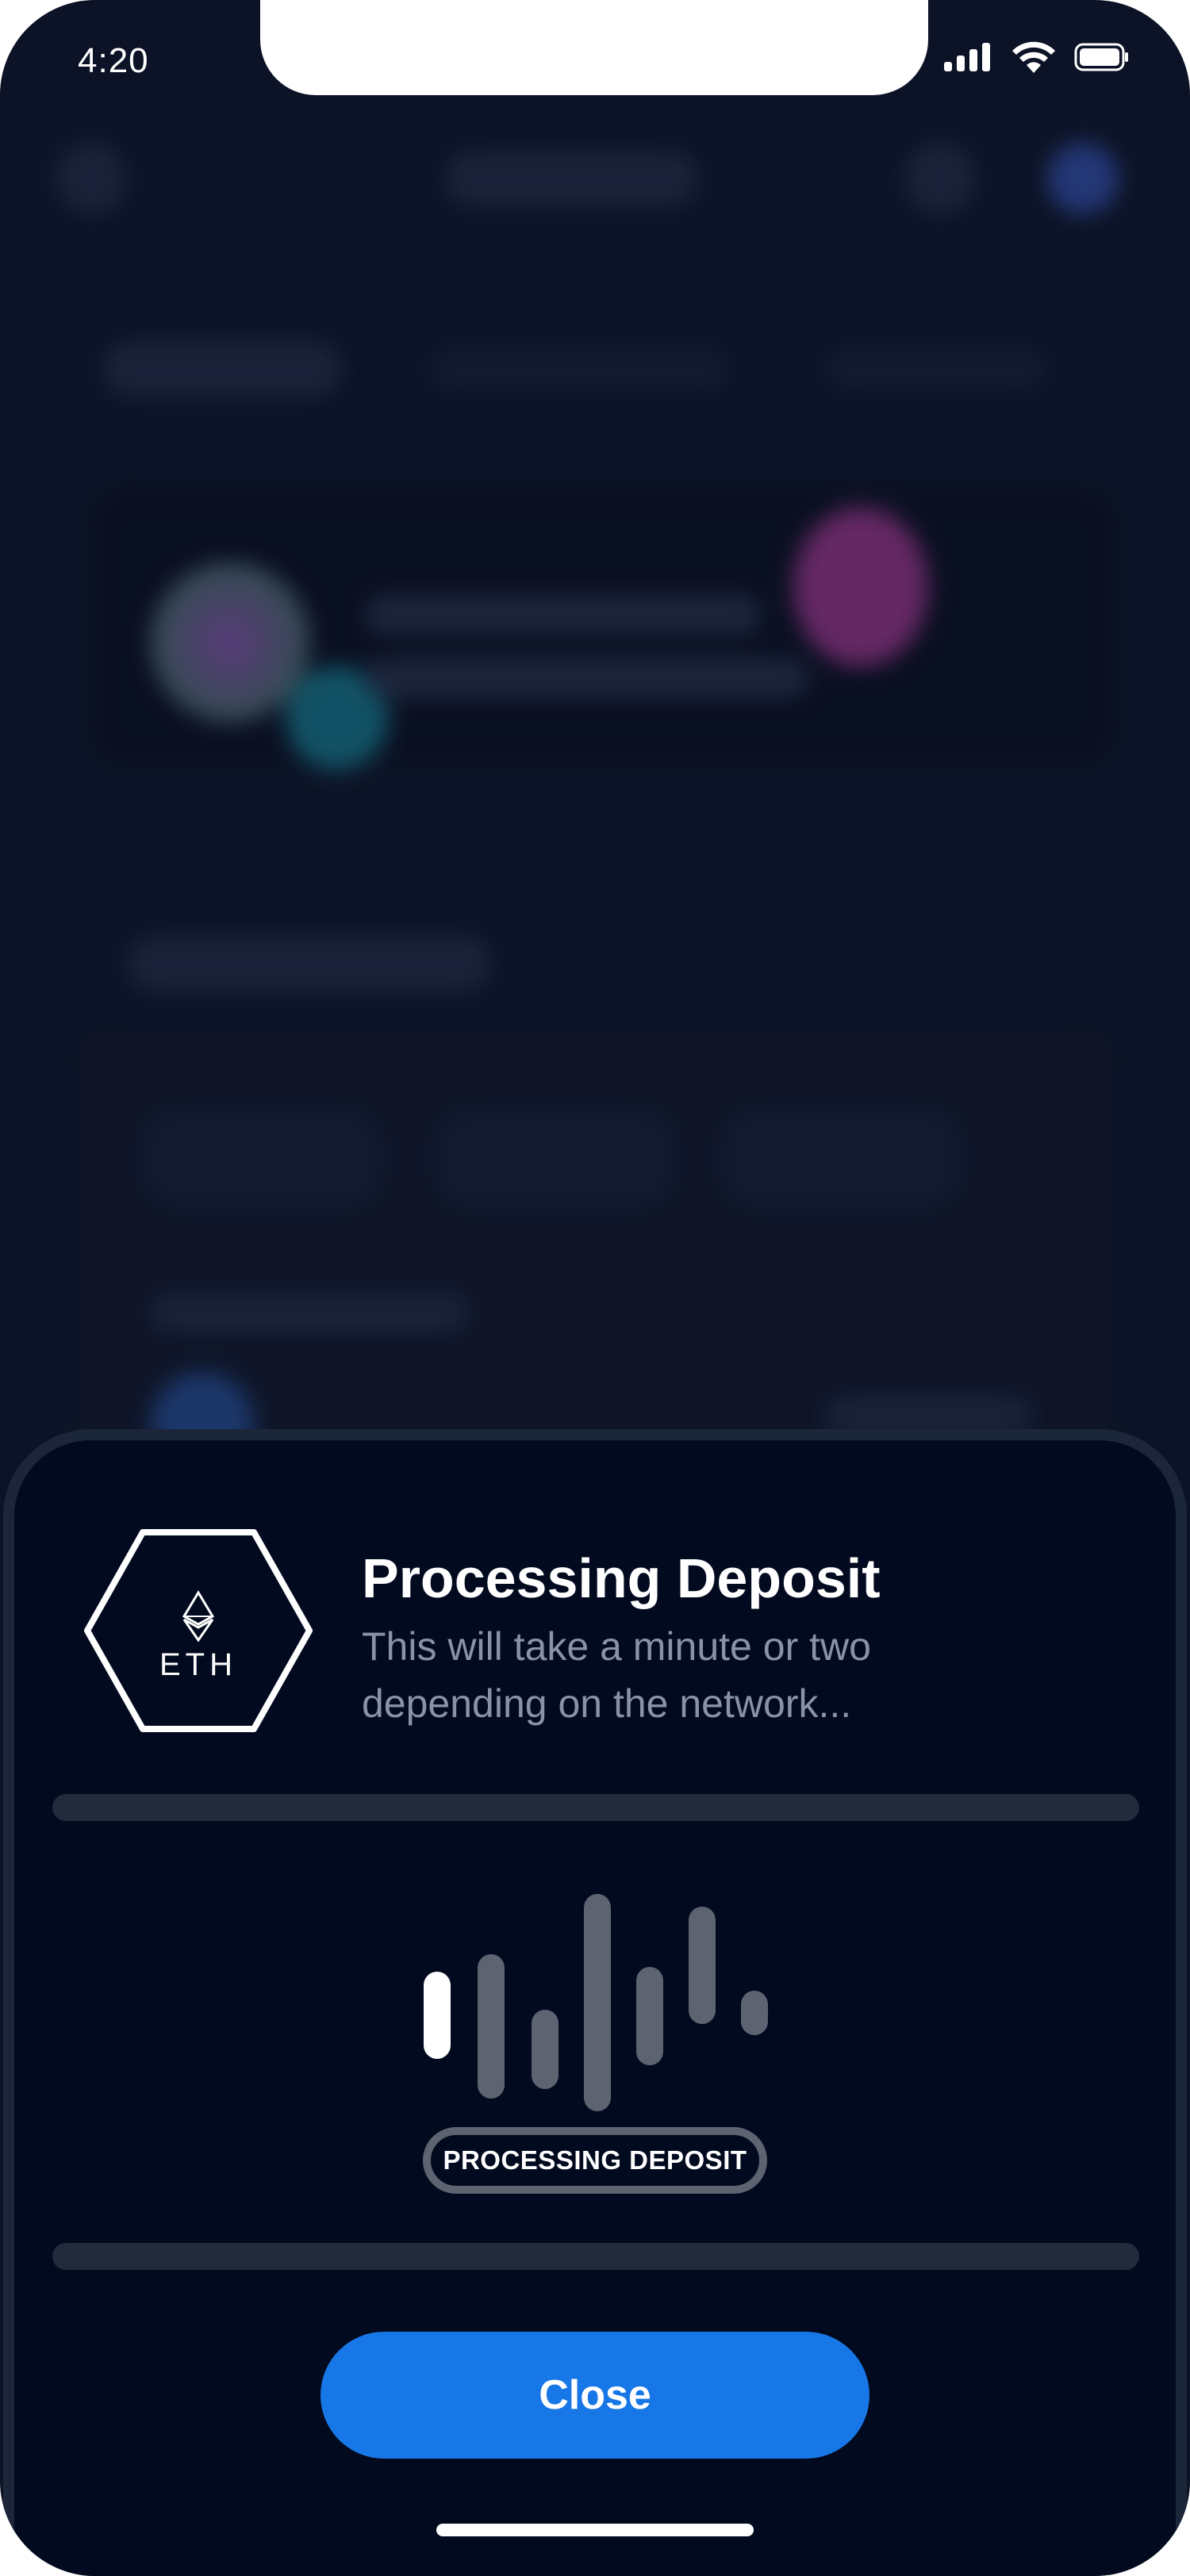 This screenshot has height=2576, width=1190. I want to click on wifi-icon, so click(1033, 57).